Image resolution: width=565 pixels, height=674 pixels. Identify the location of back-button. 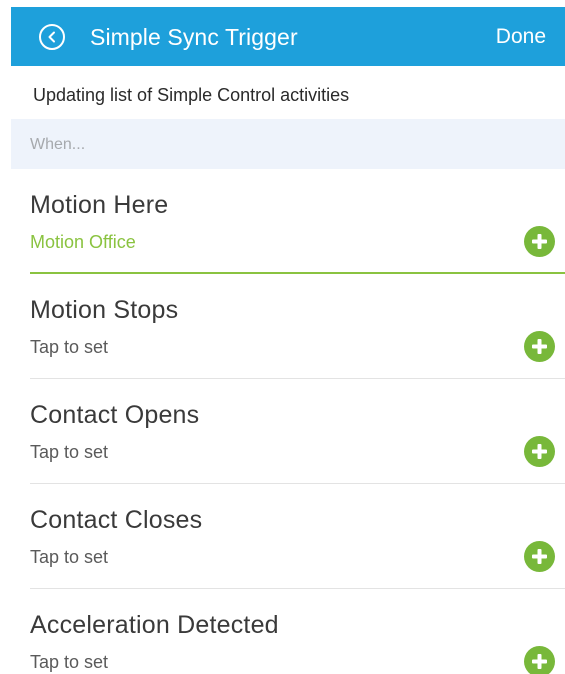
(52, 37).